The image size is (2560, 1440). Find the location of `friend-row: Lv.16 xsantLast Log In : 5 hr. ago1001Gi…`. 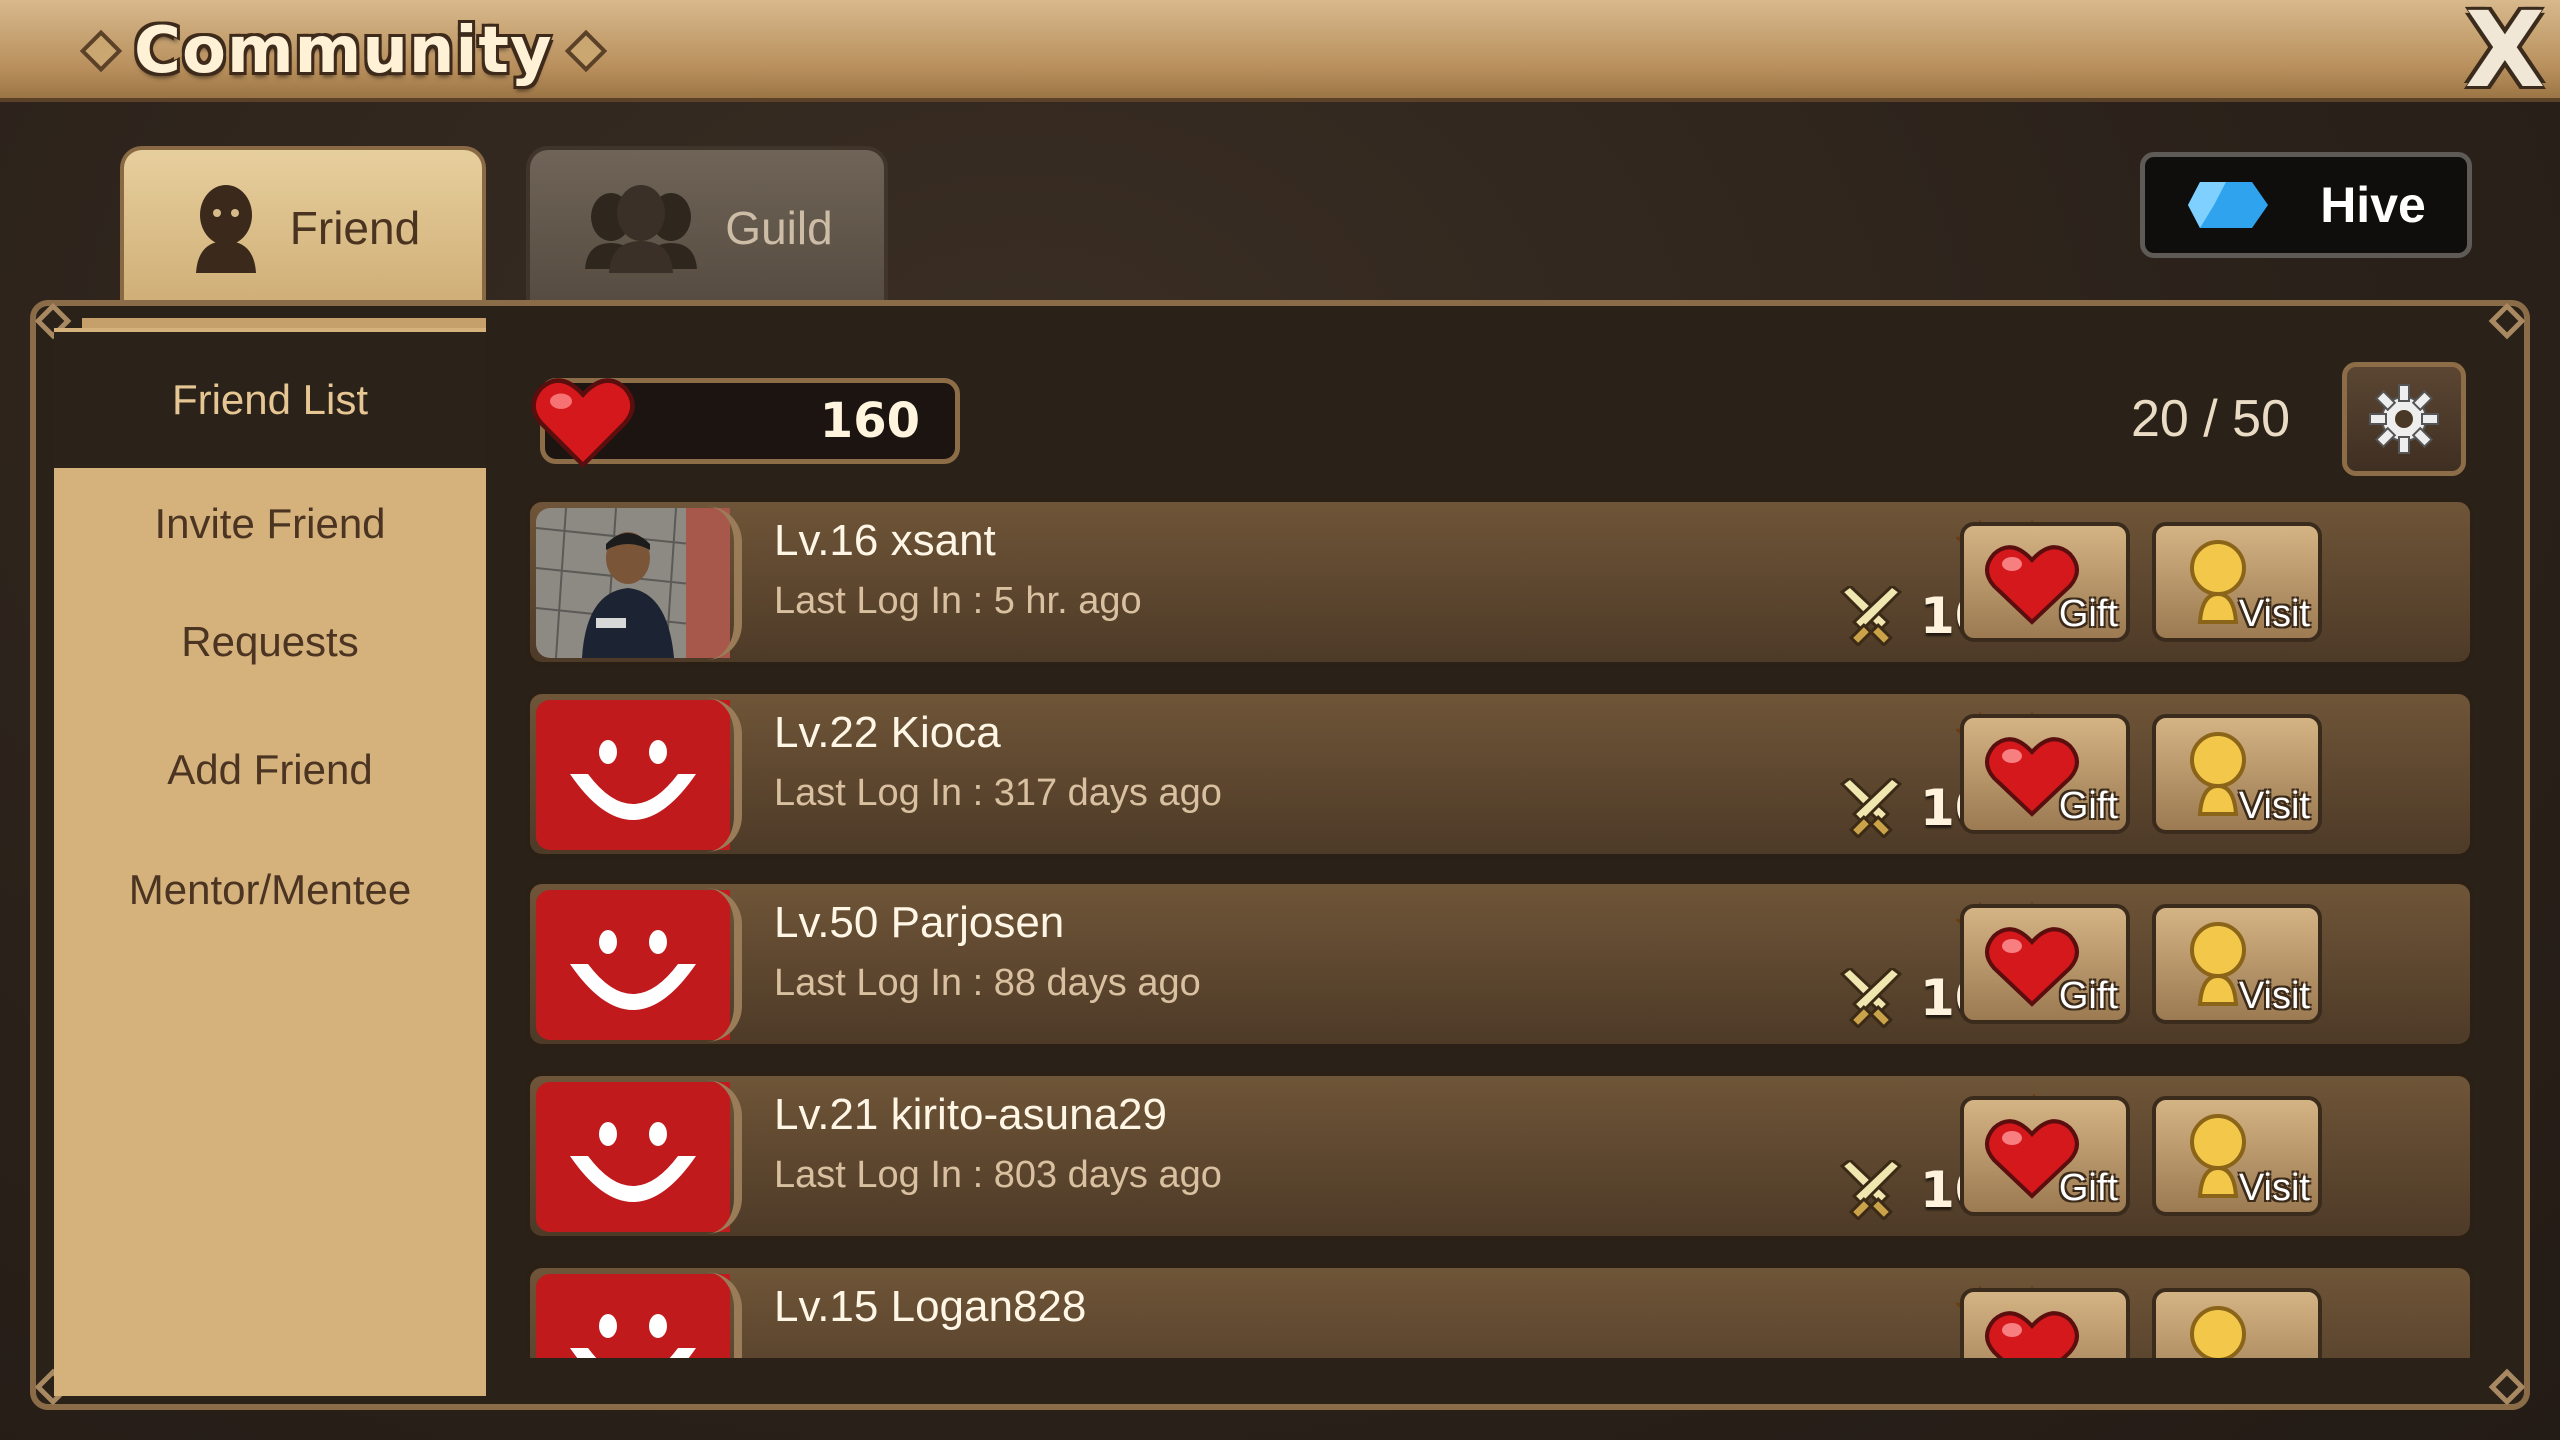

friend-row: Lv.16 xsantLast Log In : 5 hr. ago1001Gi… is located at coordinates (1500, 582).